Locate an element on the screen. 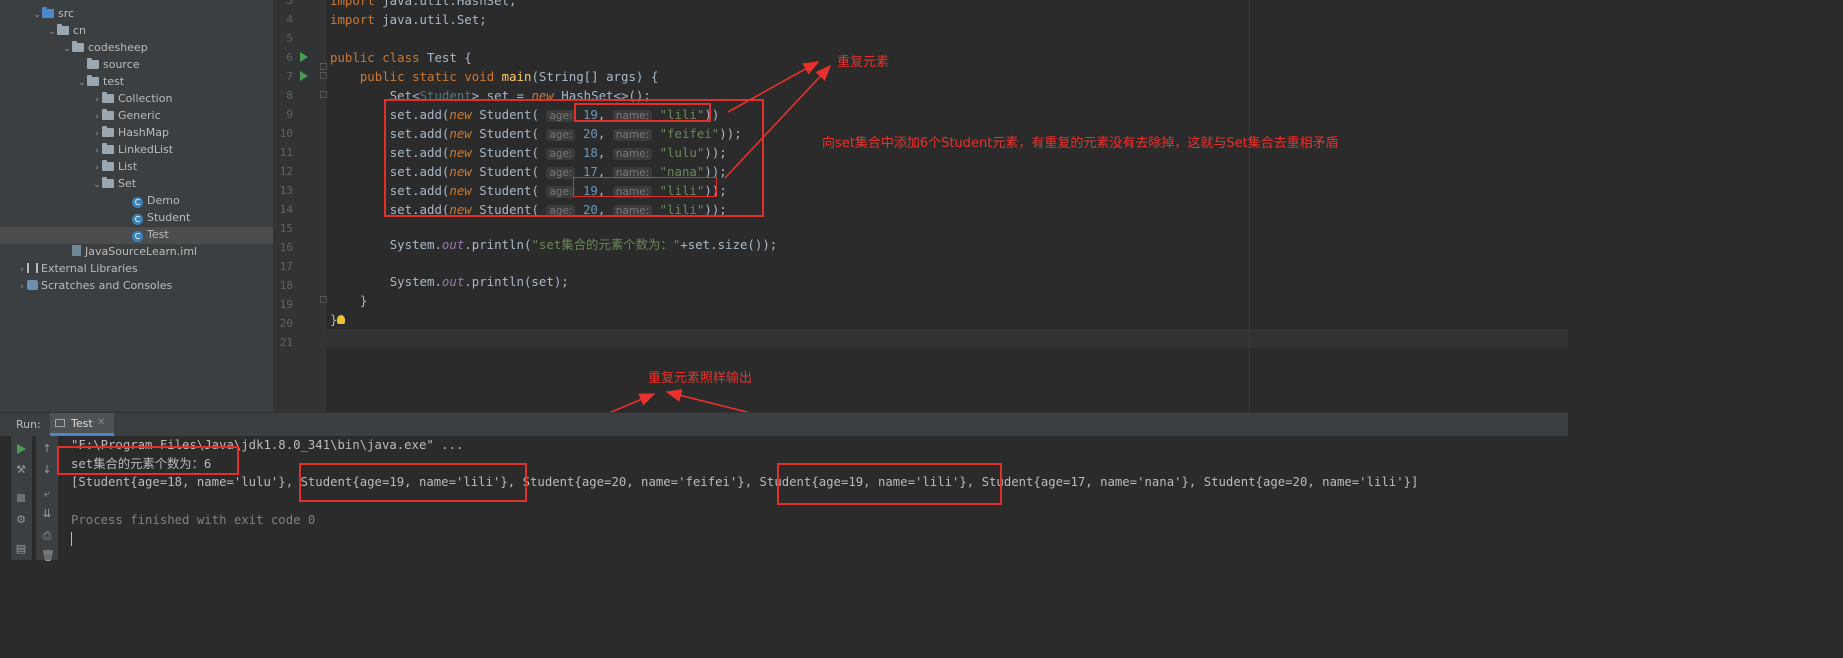 Image resolution: width=1843 pixels, height=658 pixels. trash-icon: 🗑 is located at coordinates (48, 556).